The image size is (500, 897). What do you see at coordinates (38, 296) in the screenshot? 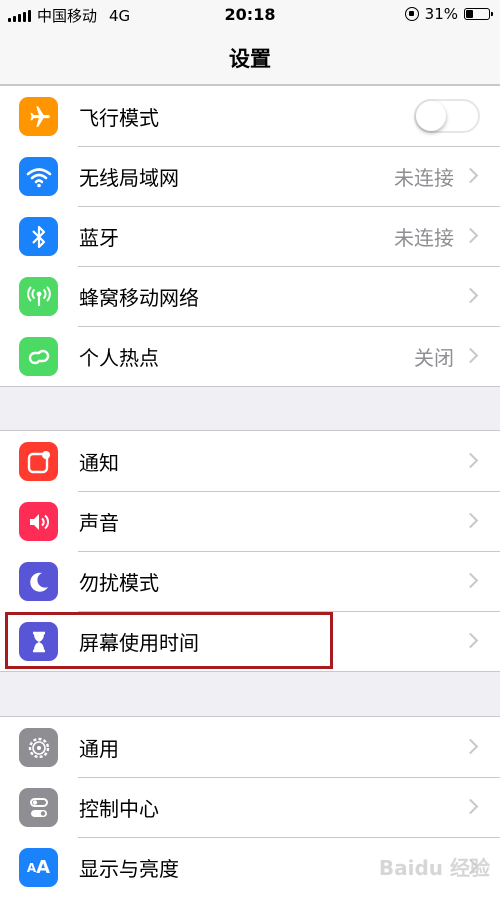
I see `cellular-icon` at bounding box center [38, 296].